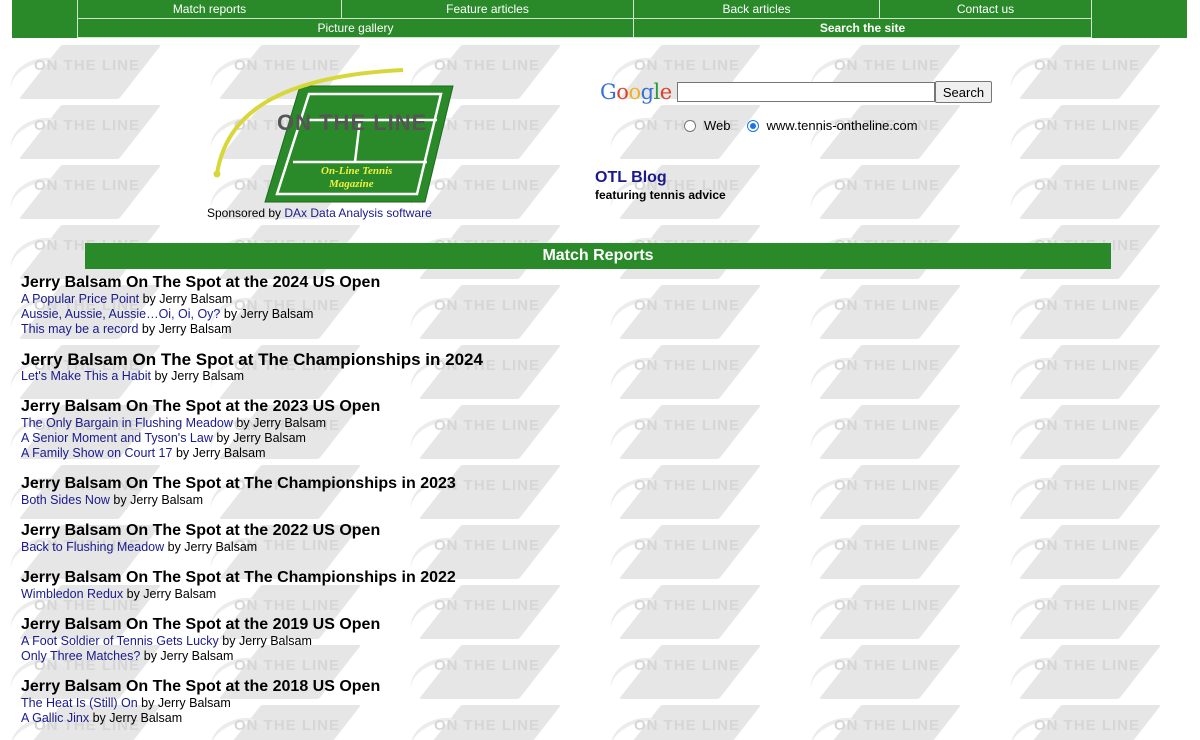 Image resolution: width=1200 pixels, height=740 pixels. Describe the element at coordinates (660, 195) in the screenshot. I see `otl-blog-subtitle: featuring tennis advice` at that location.